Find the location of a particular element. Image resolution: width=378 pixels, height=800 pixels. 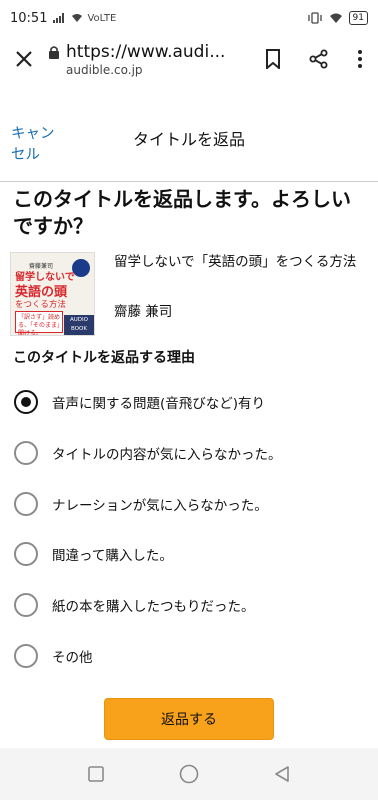

home-icon is located at coordinates (189, 774).